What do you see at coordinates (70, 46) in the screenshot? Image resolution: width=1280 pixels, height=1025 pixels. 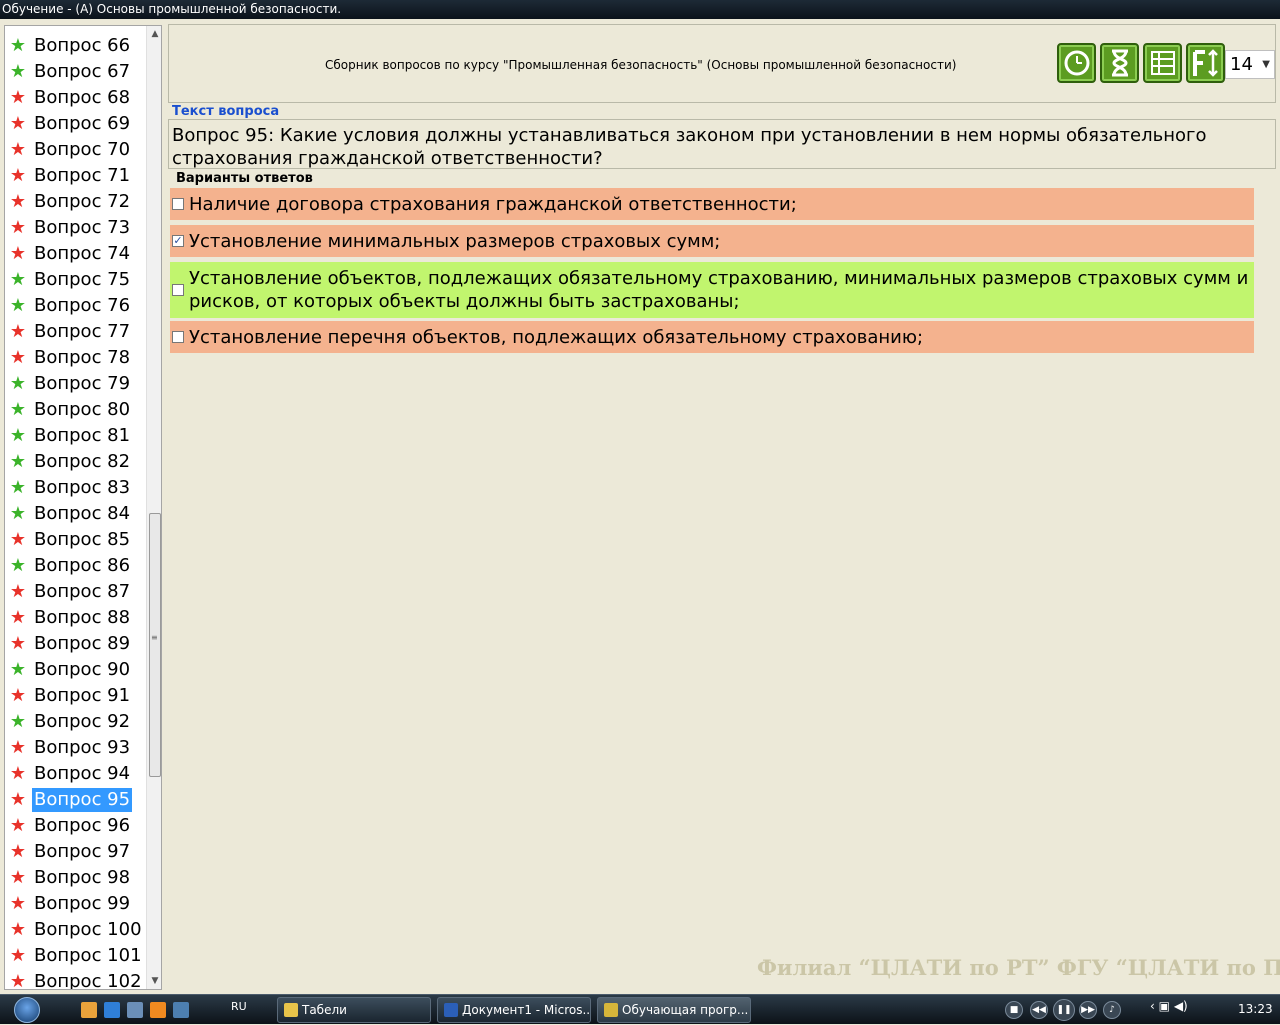 I see `question-list-item: ★ Вопрос 66` at bounding box center [70, 46].